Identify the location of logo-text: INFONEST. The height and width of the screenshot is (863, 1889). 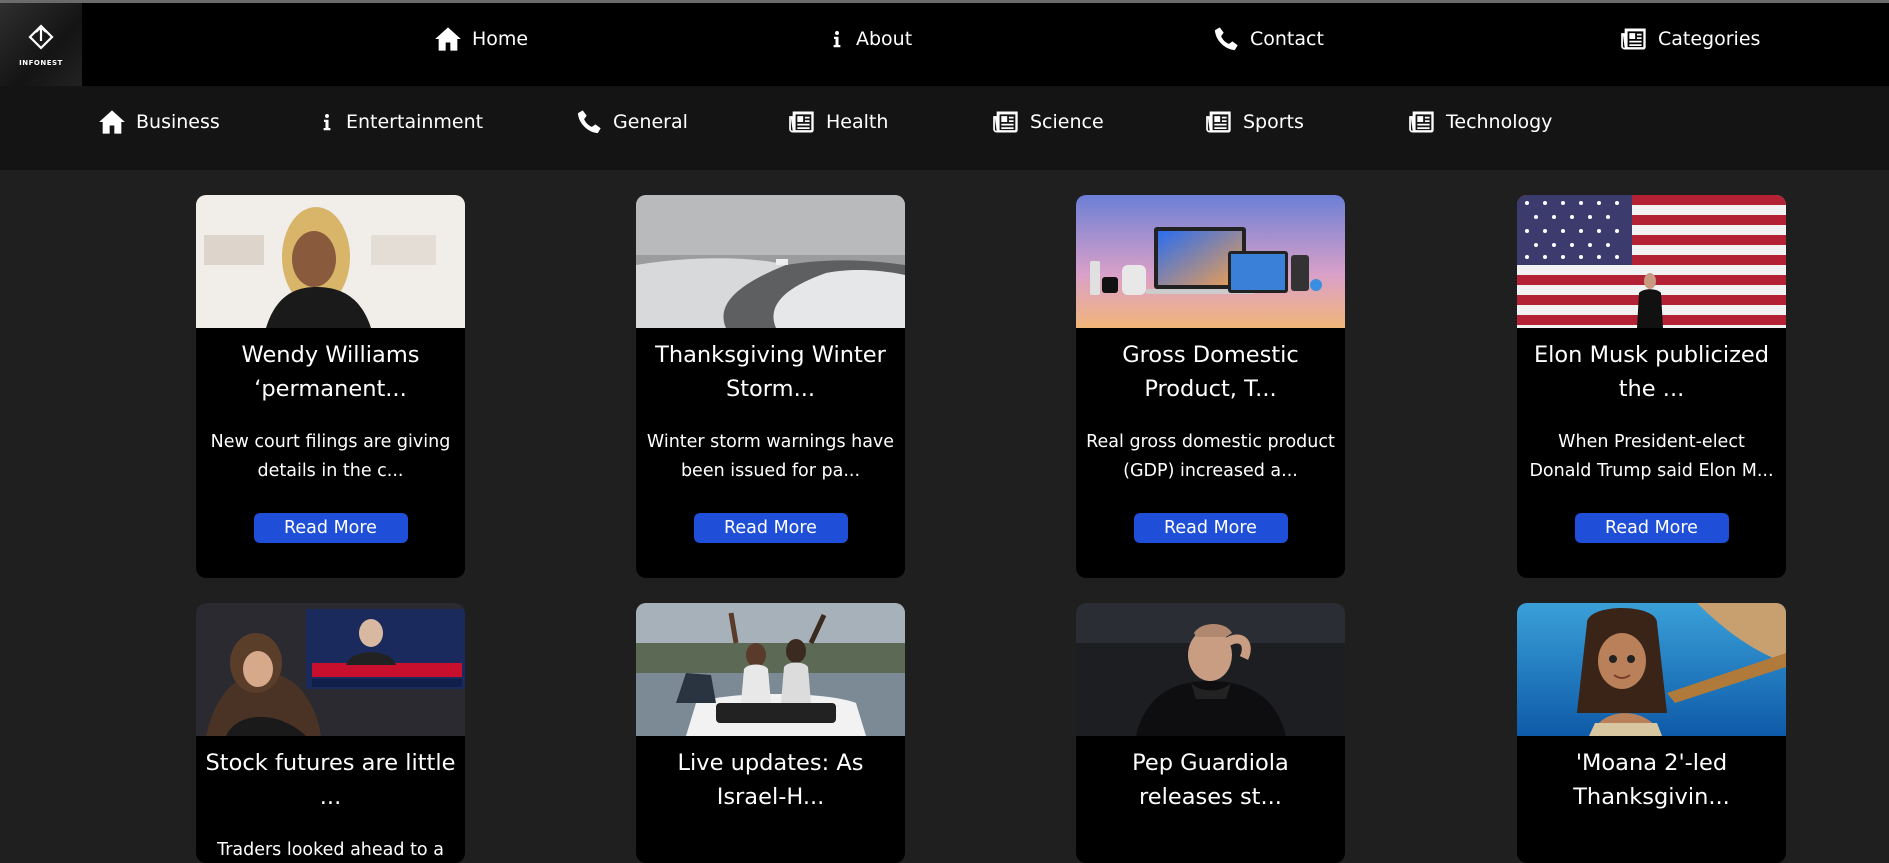
(41, 62).